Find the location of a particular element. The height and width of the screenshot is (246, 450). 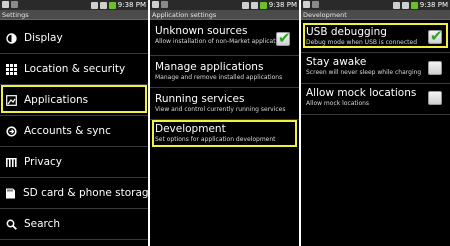

pref-title: Unknown sources is located at coordinates (201, 31).